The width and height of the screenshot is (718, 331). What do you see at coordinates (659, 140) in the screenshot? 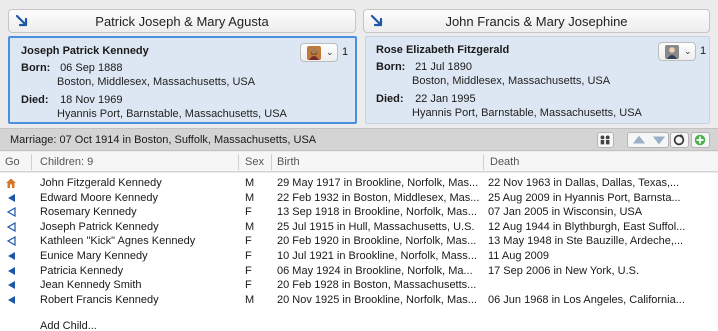
I see `move-down-icon` at bounding box center [659, 140].